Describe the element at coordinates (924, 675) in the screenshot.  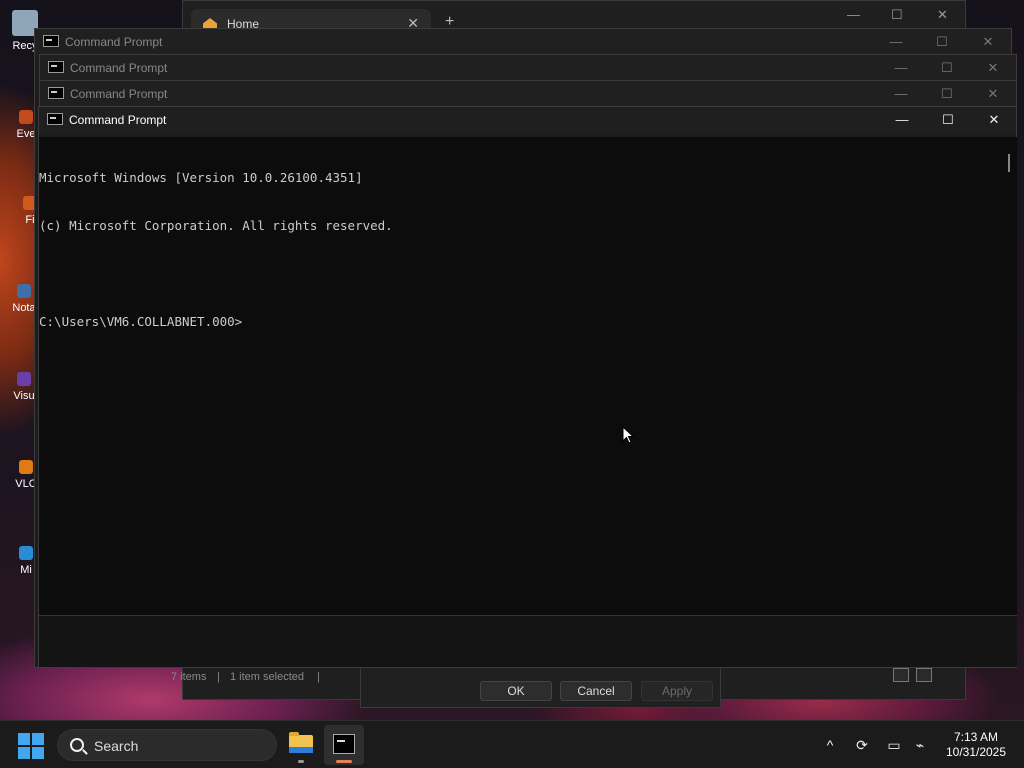
I see `tiles-view-button` at that location.